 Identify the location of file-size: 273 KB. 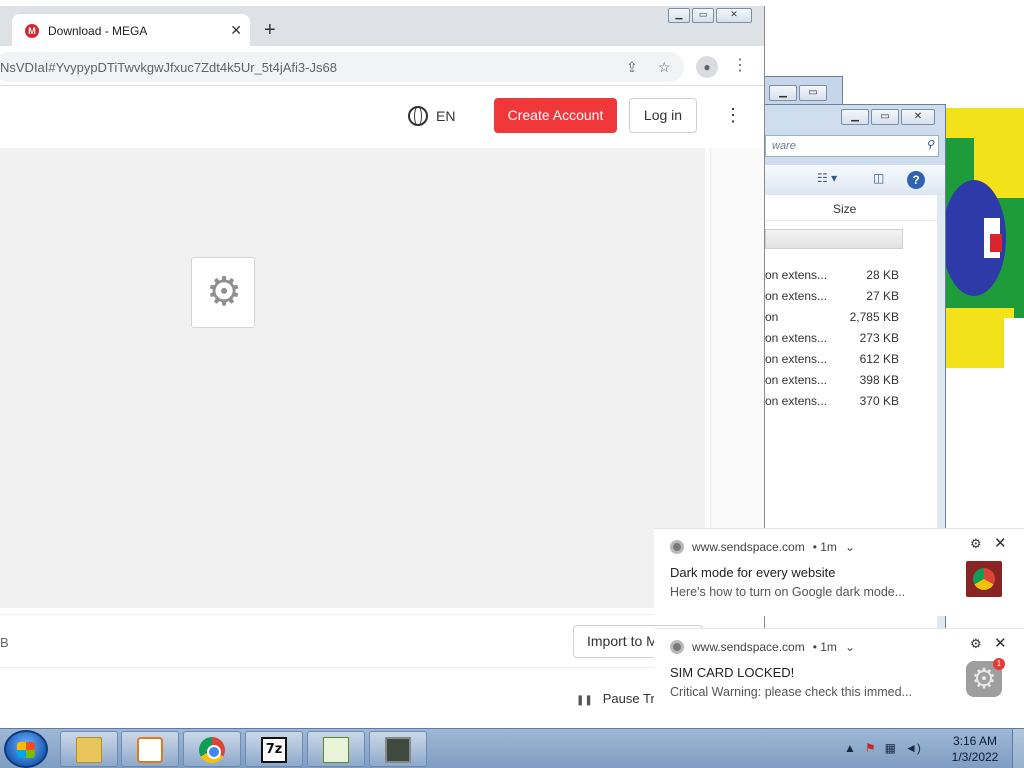
(879, 338).